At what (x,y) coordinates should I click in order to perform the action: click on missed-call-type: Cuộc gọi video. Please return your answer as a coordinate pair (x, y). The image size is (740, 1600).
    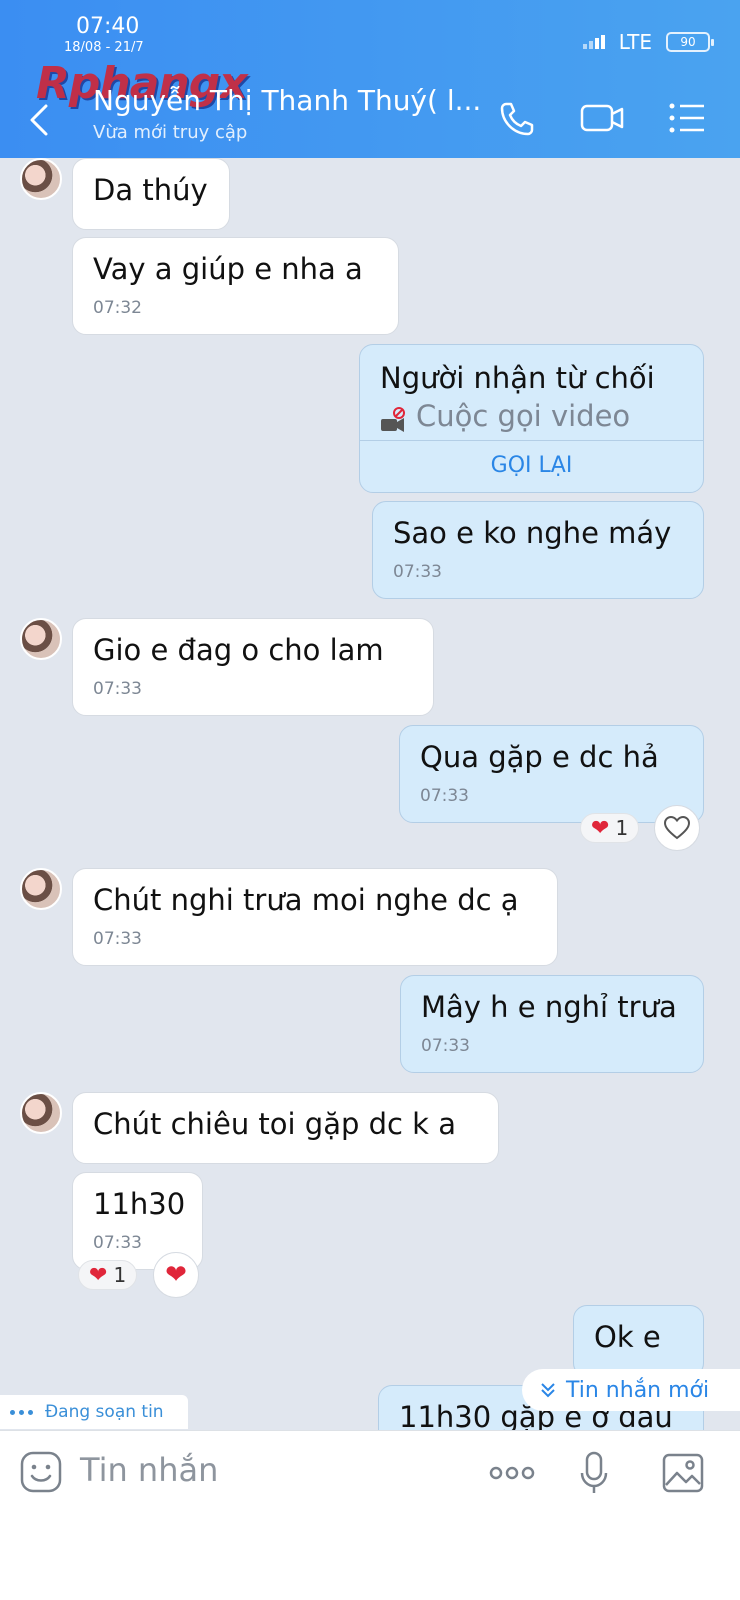
    Looking at the image, I should click on (523, 416).